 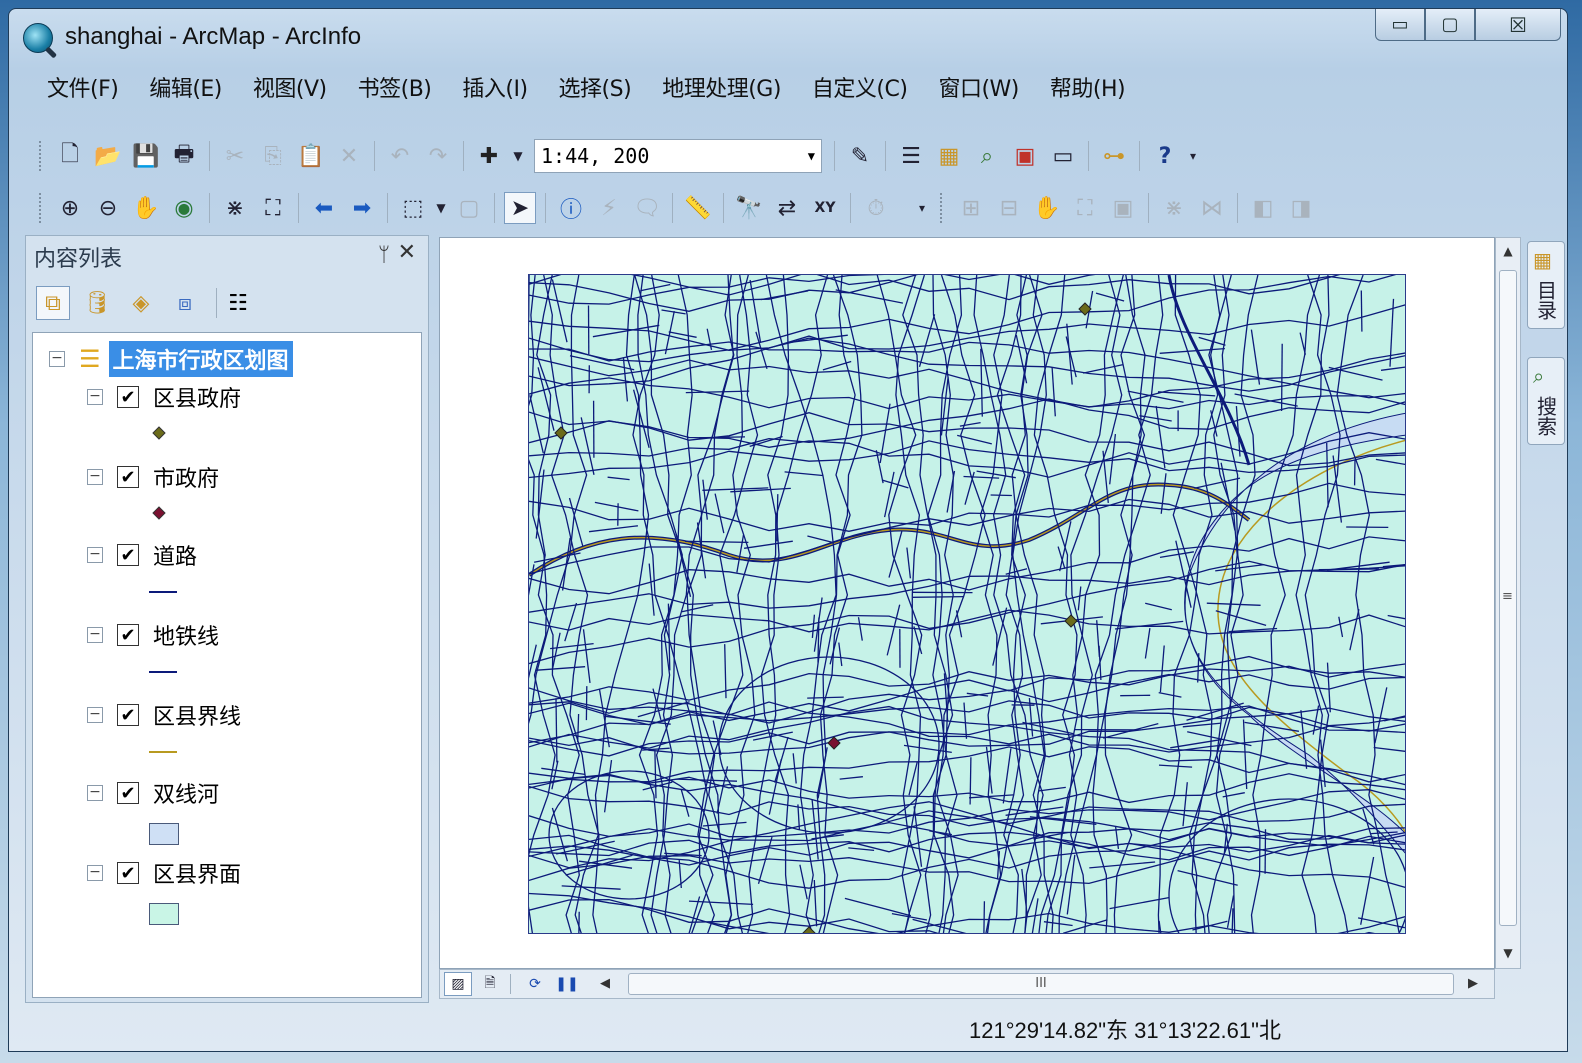 What do you see at coordinates (200, 359) in the screenshot?
I see `data-frame-label: 上海市行政区划图` at bounding box center [200, 359].